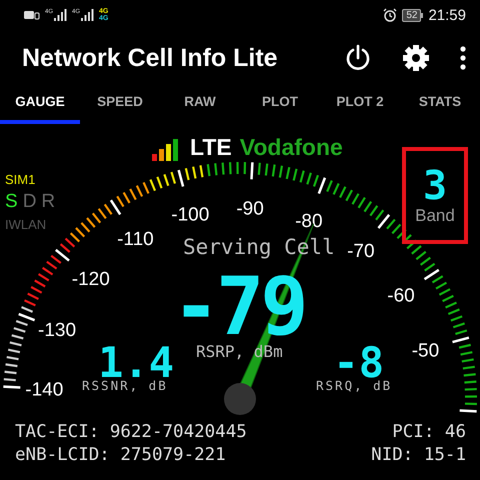 The width and height of the screenshot is (480, 480). What do you see at coordinates (40, 105) in the screenshot?
I see `tab: GAUGE` at bounding box center [40, 105].